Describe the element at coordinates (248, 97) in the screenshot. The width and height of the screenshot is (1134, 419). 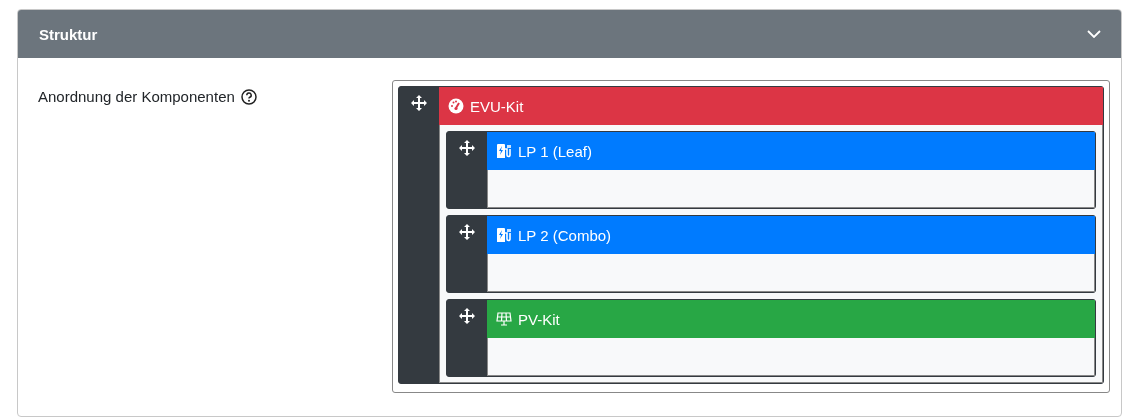
I see `help-icon` at that location.